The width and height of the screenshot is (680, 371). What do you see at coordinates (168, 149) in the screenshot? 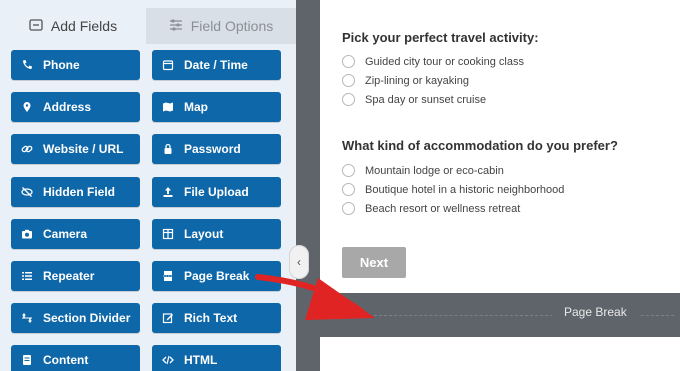
I see `lock-icon` at bounding box center [168, 149].